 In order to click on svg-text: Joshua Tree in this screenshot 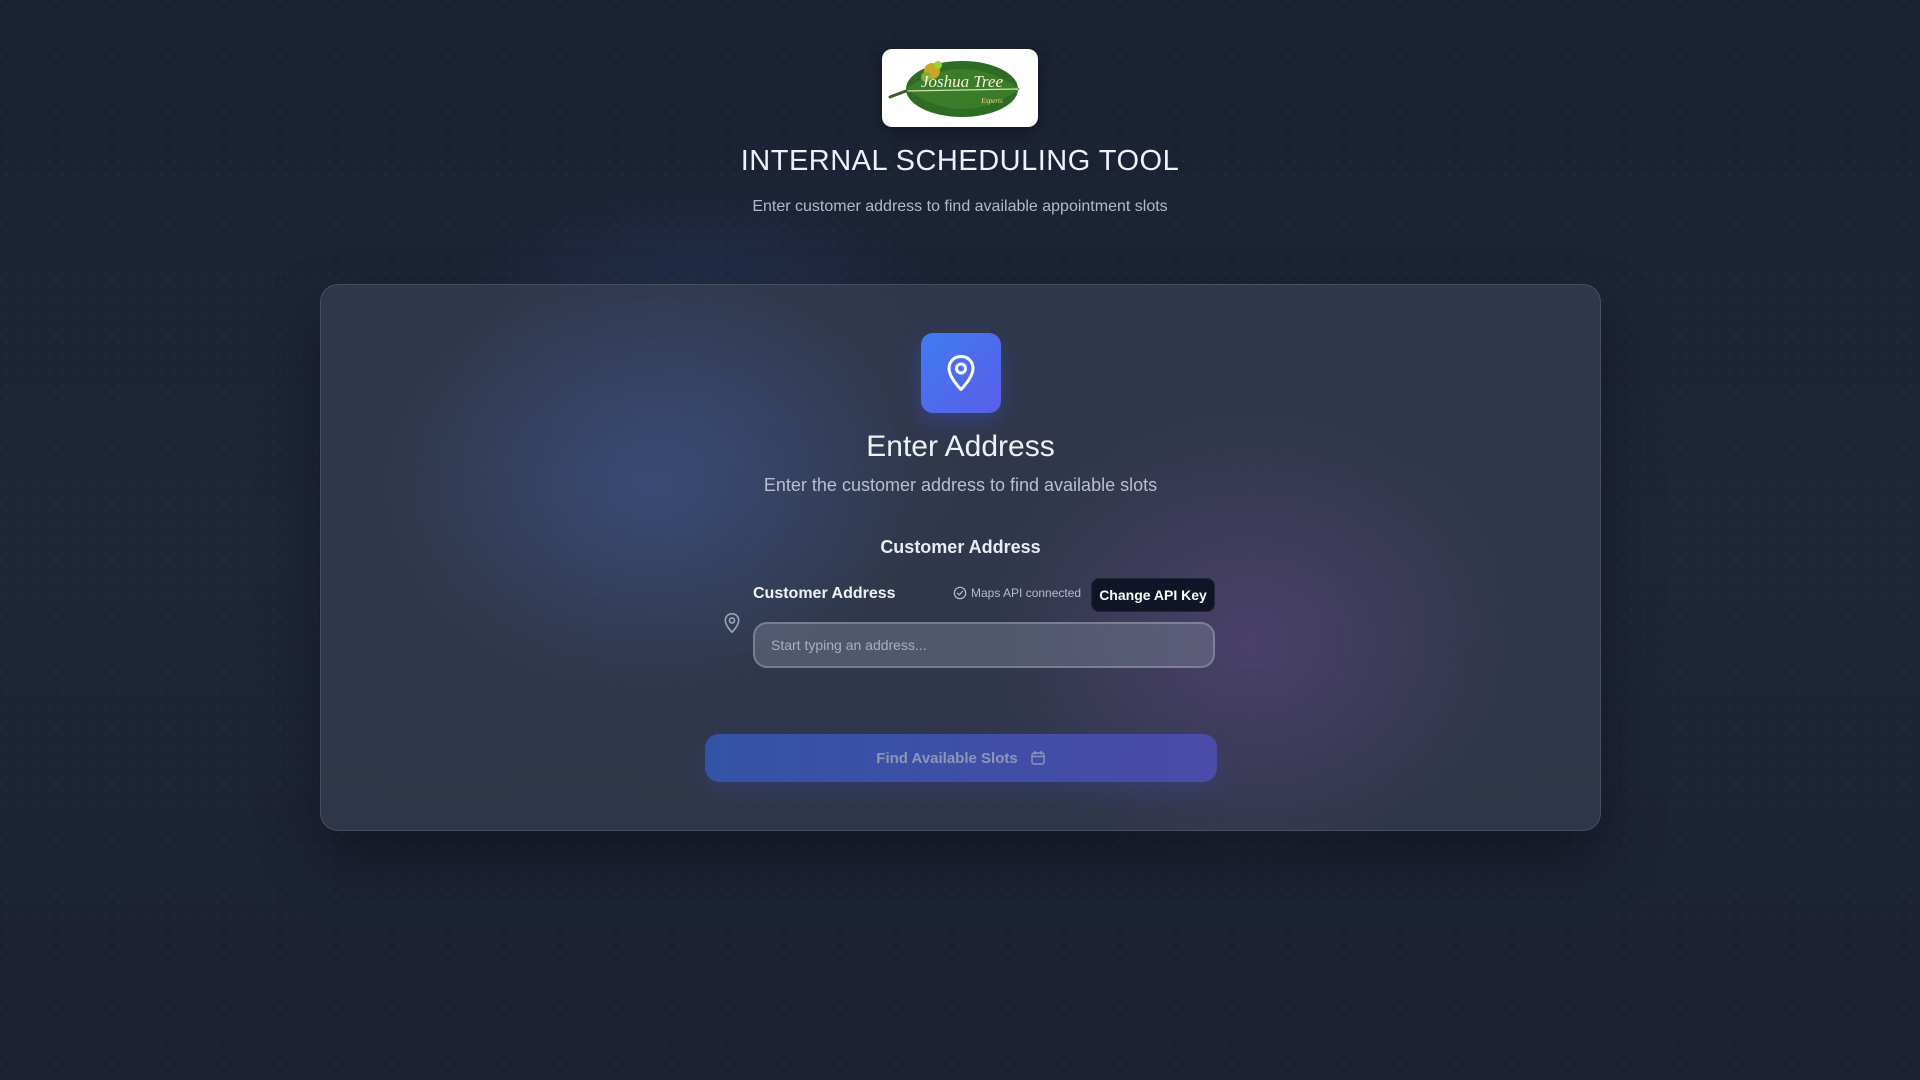, I will do `click(962, 81)`.